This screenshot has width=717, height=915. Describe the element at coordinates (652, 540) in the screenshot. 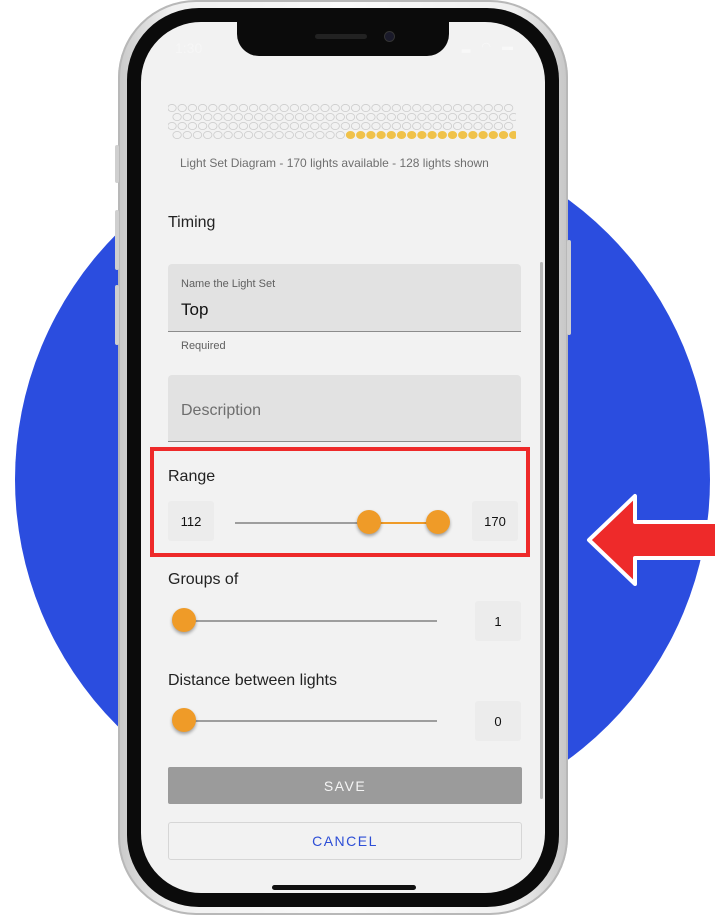

I see `callout-arrow-icon` at that location.